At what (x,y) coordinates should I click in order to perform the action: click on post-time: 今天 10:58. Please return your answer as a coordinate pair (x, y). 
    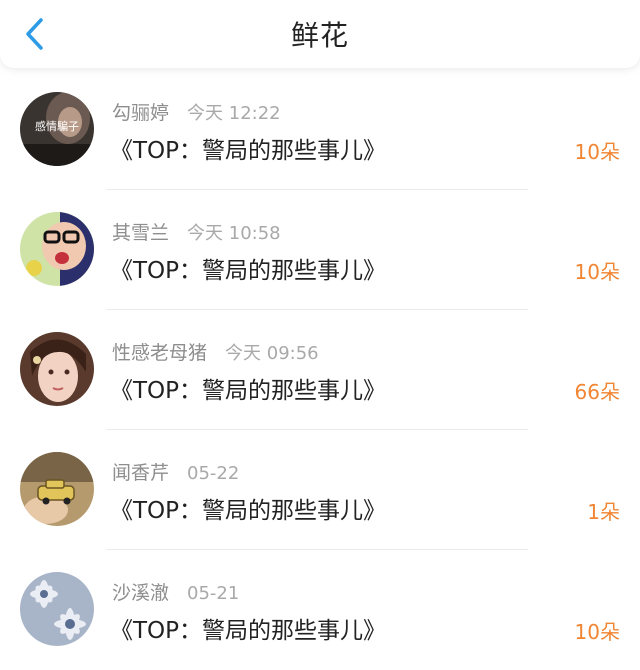
    Looking at the image, I should click on (234, 233).